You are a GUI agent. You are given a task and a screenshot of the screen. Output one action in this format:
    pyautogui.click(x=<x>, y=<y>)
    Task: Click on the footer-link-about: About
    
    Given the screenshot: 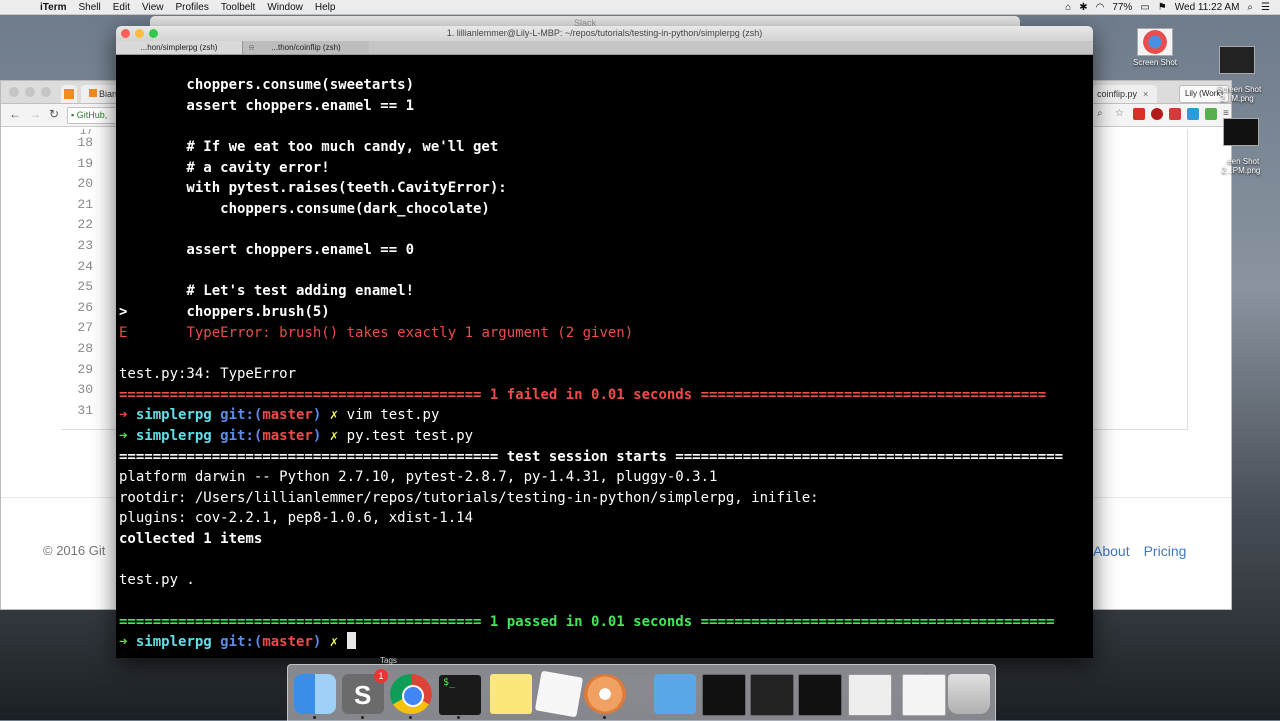 What is the action you would take?
    pyautogui.click(x=1111, y=551)
    